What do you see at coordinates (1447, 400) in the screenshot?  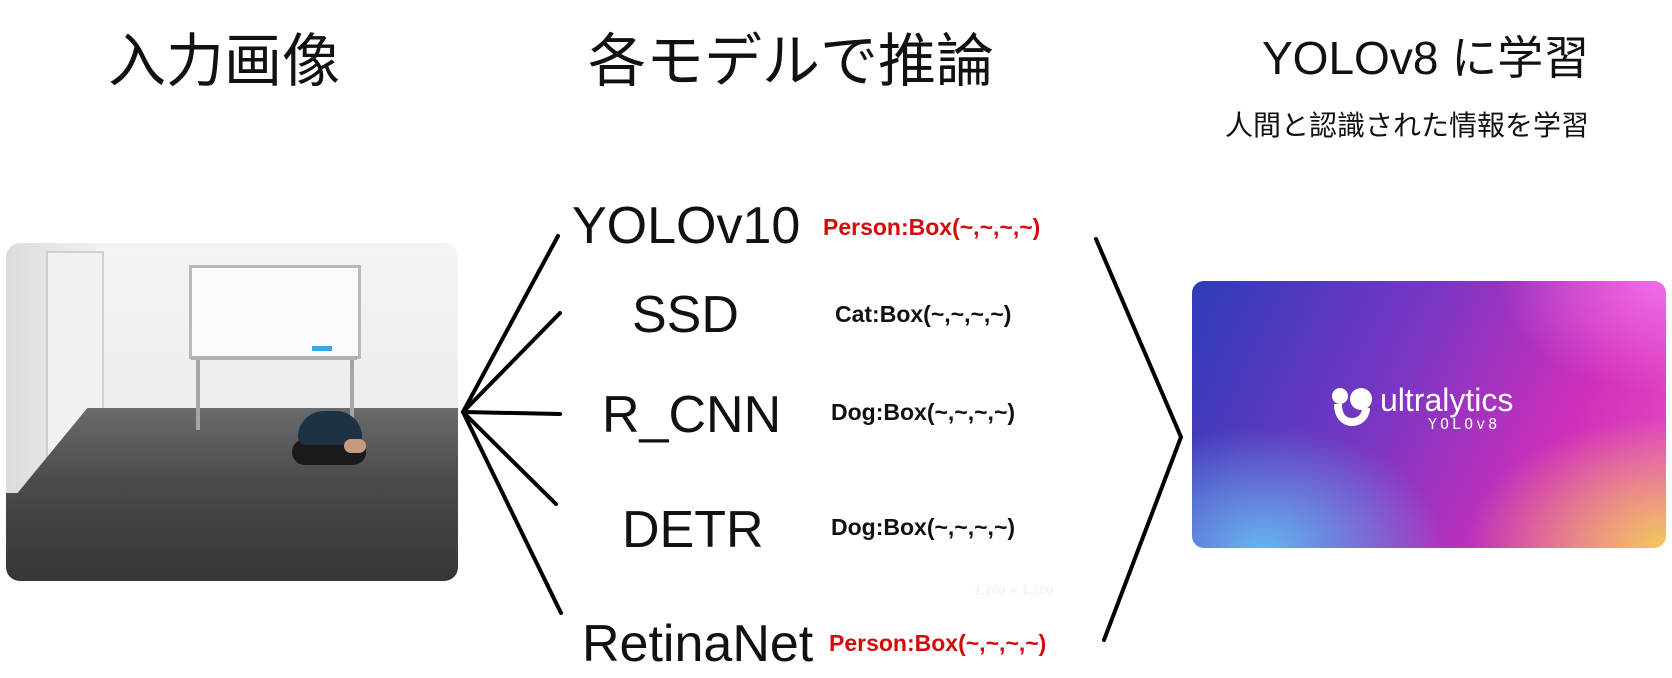 I see `ultralytics-wordmark: ultralytics` at bounding box center [1447, 400].